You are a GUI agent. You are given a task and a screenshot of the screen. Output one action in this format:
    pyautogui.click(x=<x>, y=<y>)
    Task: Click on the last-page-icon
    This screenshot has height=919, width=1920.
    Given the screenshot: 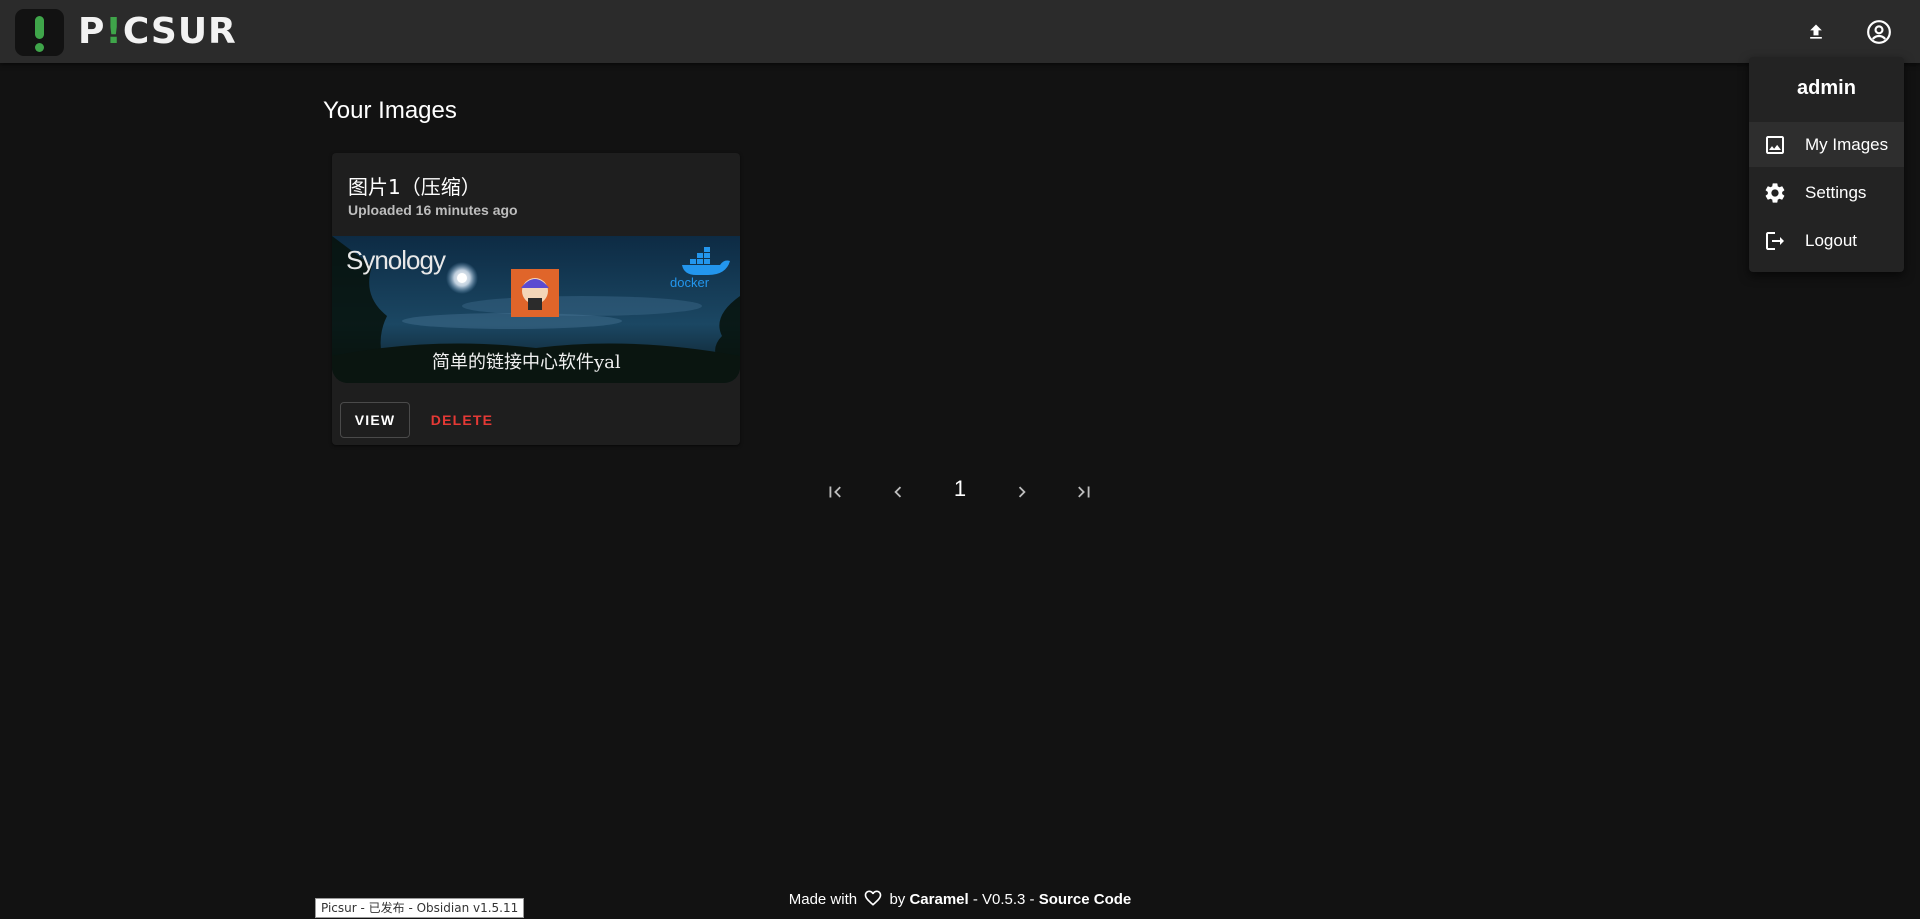 What is the action you would take?
    pyautogui.click(x=1084, y=492)
    